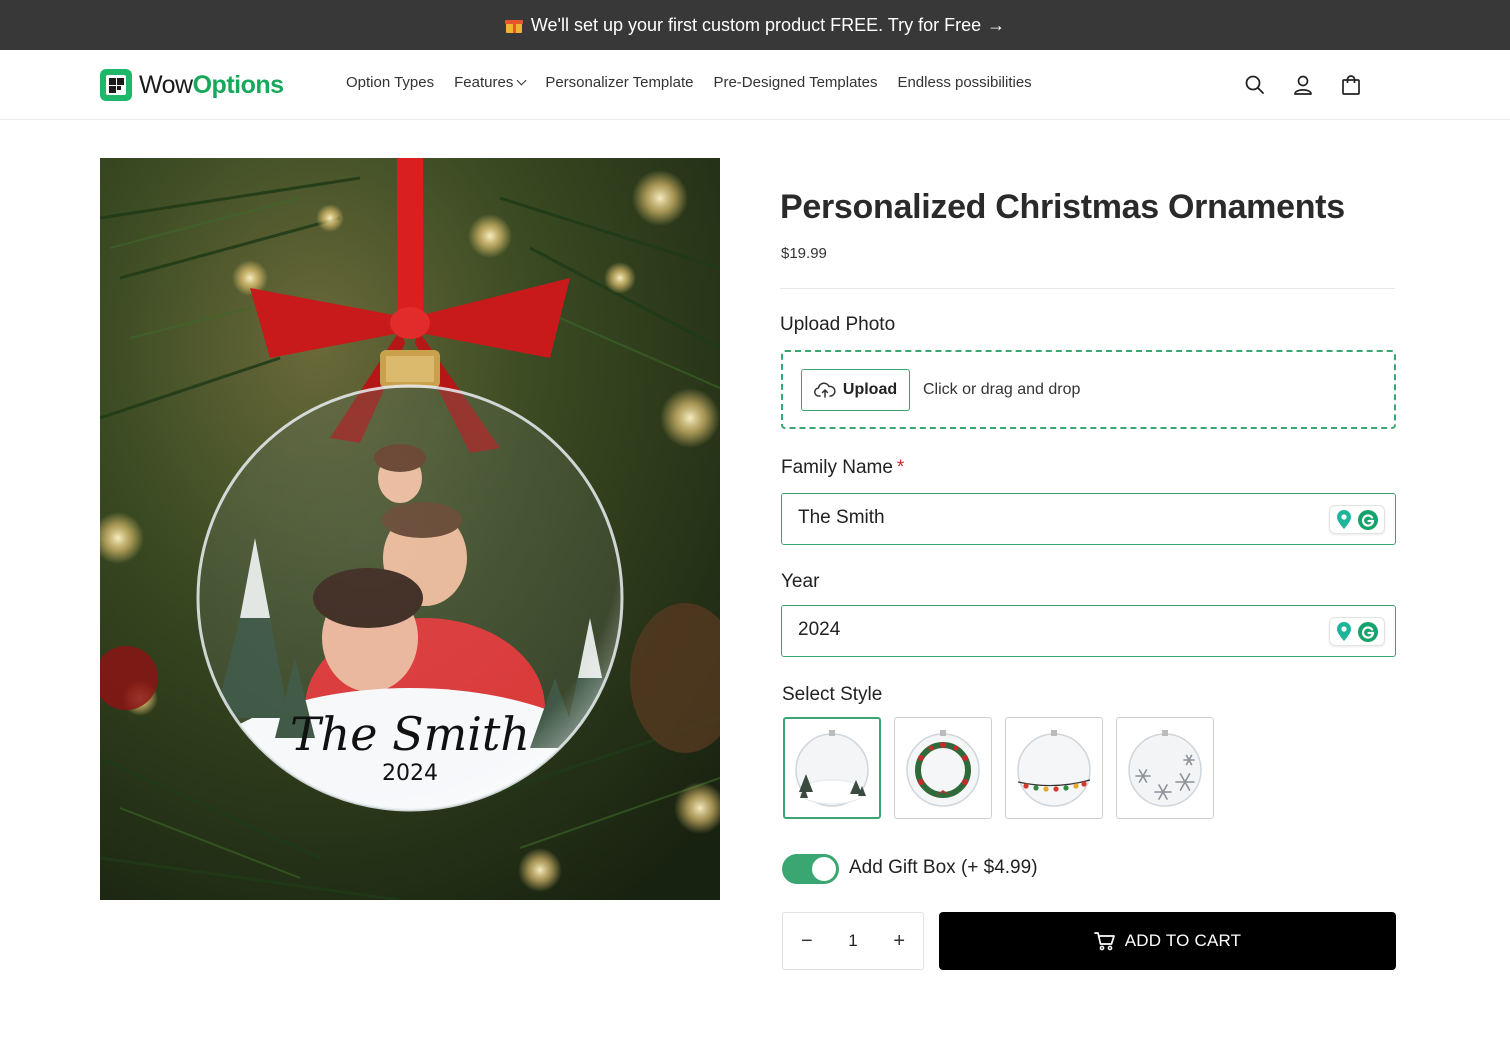  I want to click on year-field, so click(1088, 631).